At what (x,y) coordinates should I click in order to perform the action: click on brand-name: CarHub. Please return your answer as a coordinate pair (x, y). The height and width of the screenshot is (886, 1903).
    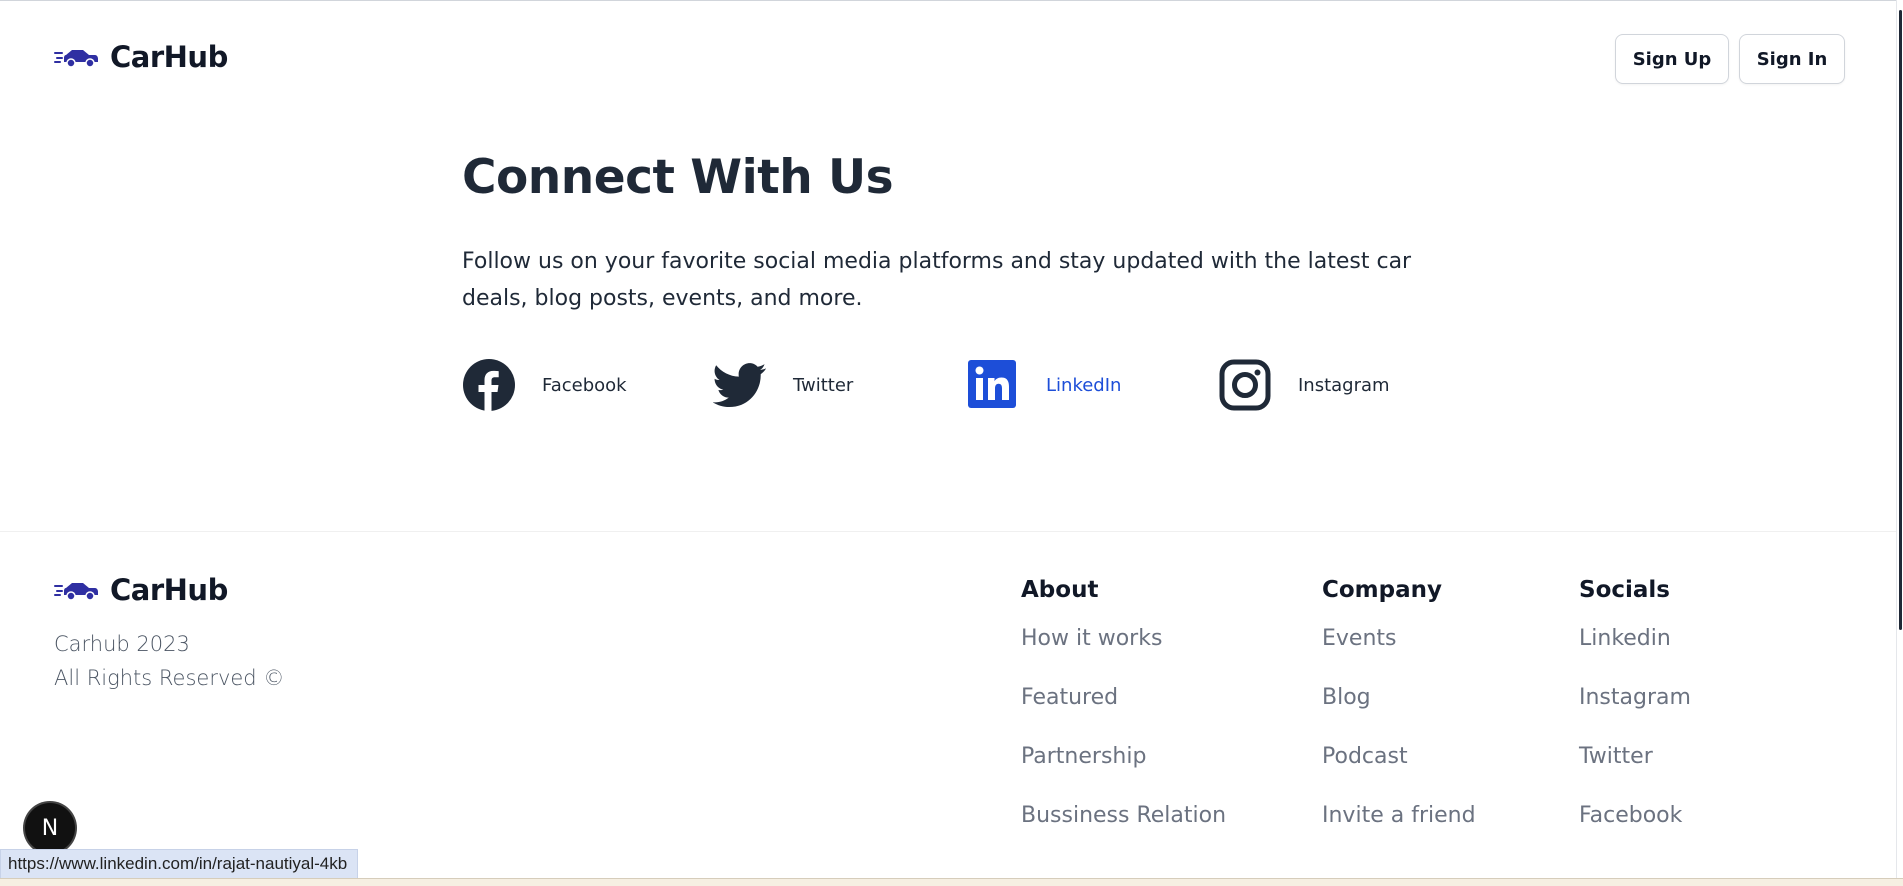
    Looking at the image, I should click on (169, 57).